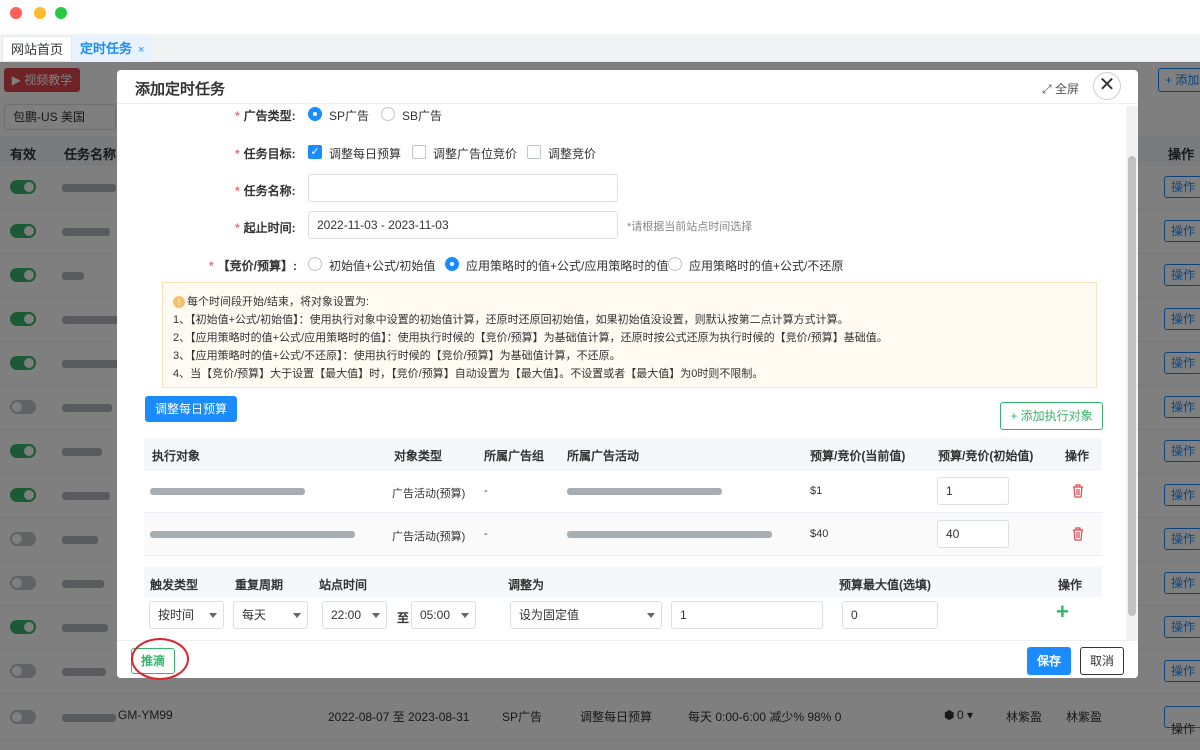 The width and height of the screenshot is (1200, 750). What do you see at coordinates (443, 615) in the screenshot?
I see `end-time-select: 05:00` at bounding box center [443, 615].